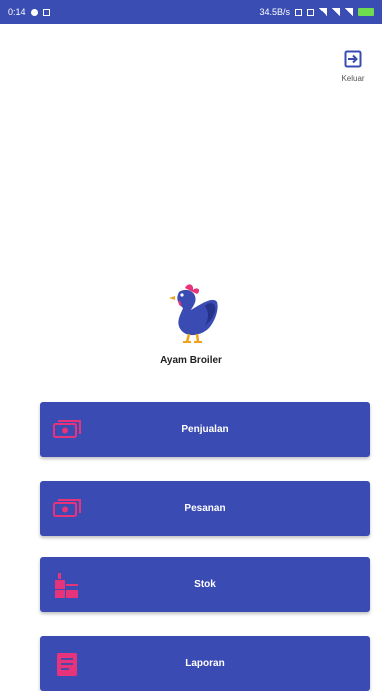  What do you see at coordinates (191, 316) in the screenshot?
I see `rooster-icon` at bounding box center [191, 316].